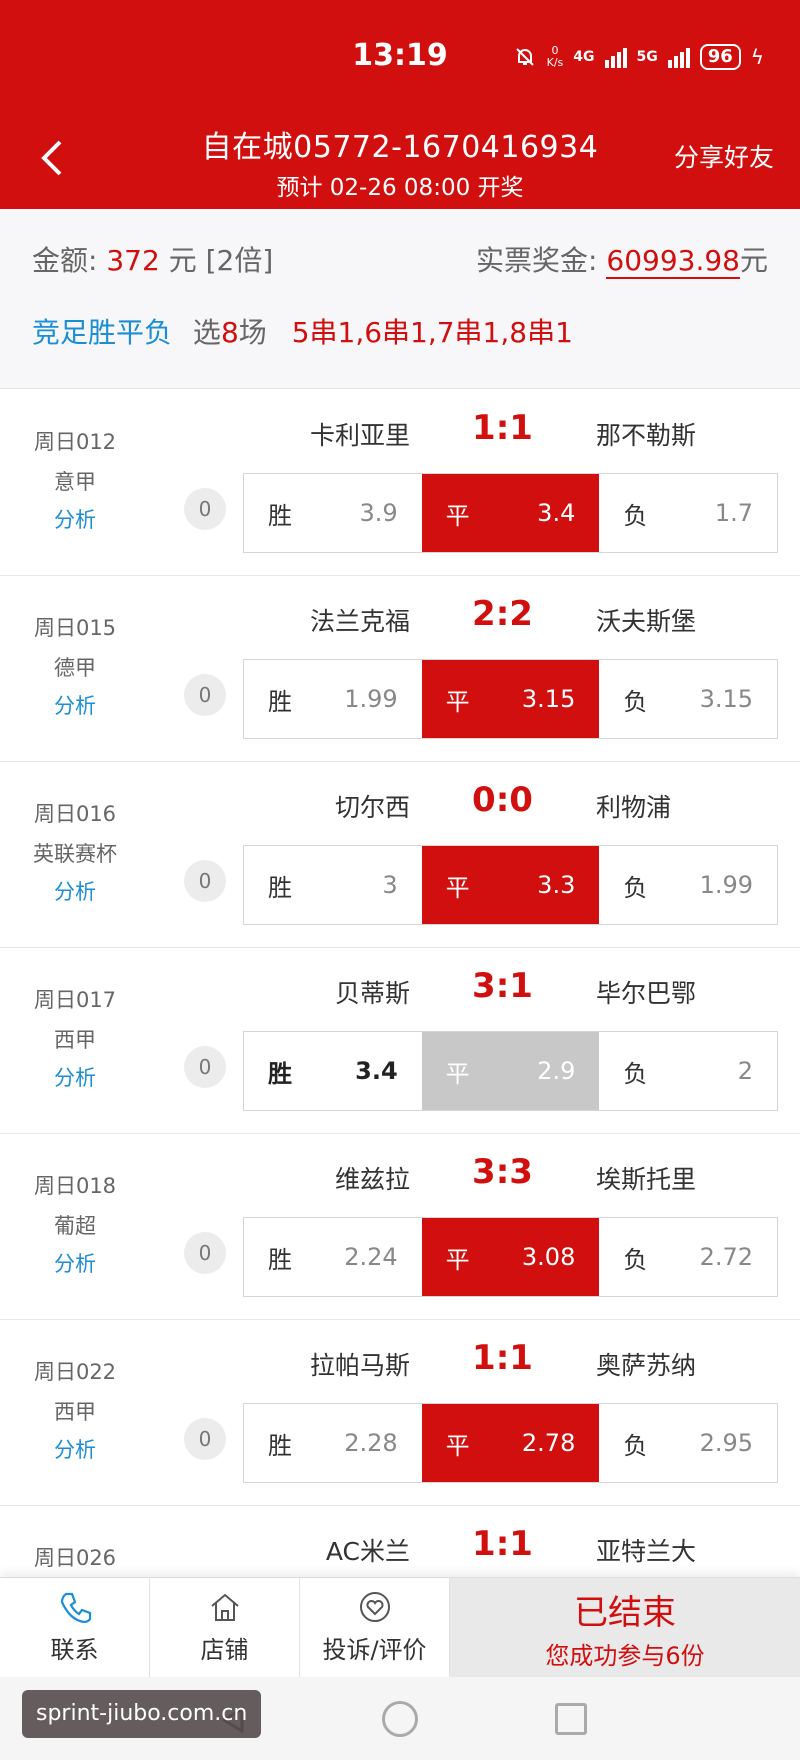  Describe the element at coordinates (688, 1071) in the screenshot. I see `odds-lose: 负2` at that location.